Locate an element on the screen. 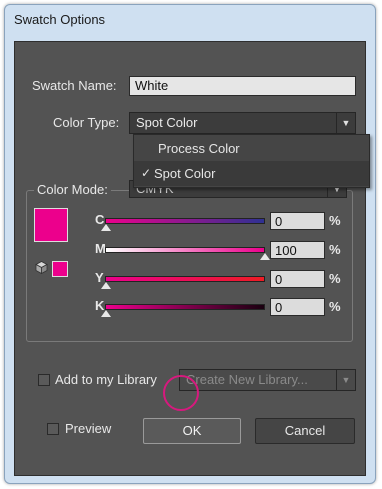 The width and height of the screenshot is (382, 489). create-library-select: Create New Library... ▼ is located at coordinates (267, 380).